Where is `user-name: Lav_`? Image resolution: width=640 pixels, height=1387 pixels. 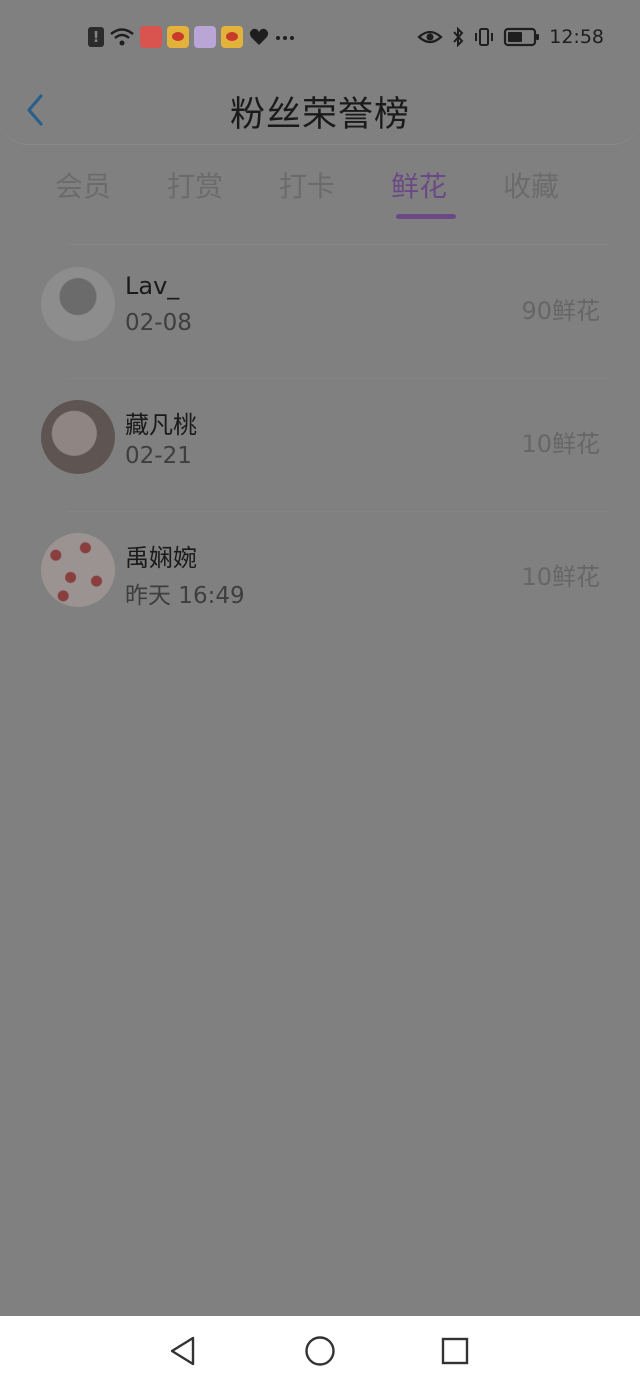
user-name: Lav_ is located at coordinates (152, 286).